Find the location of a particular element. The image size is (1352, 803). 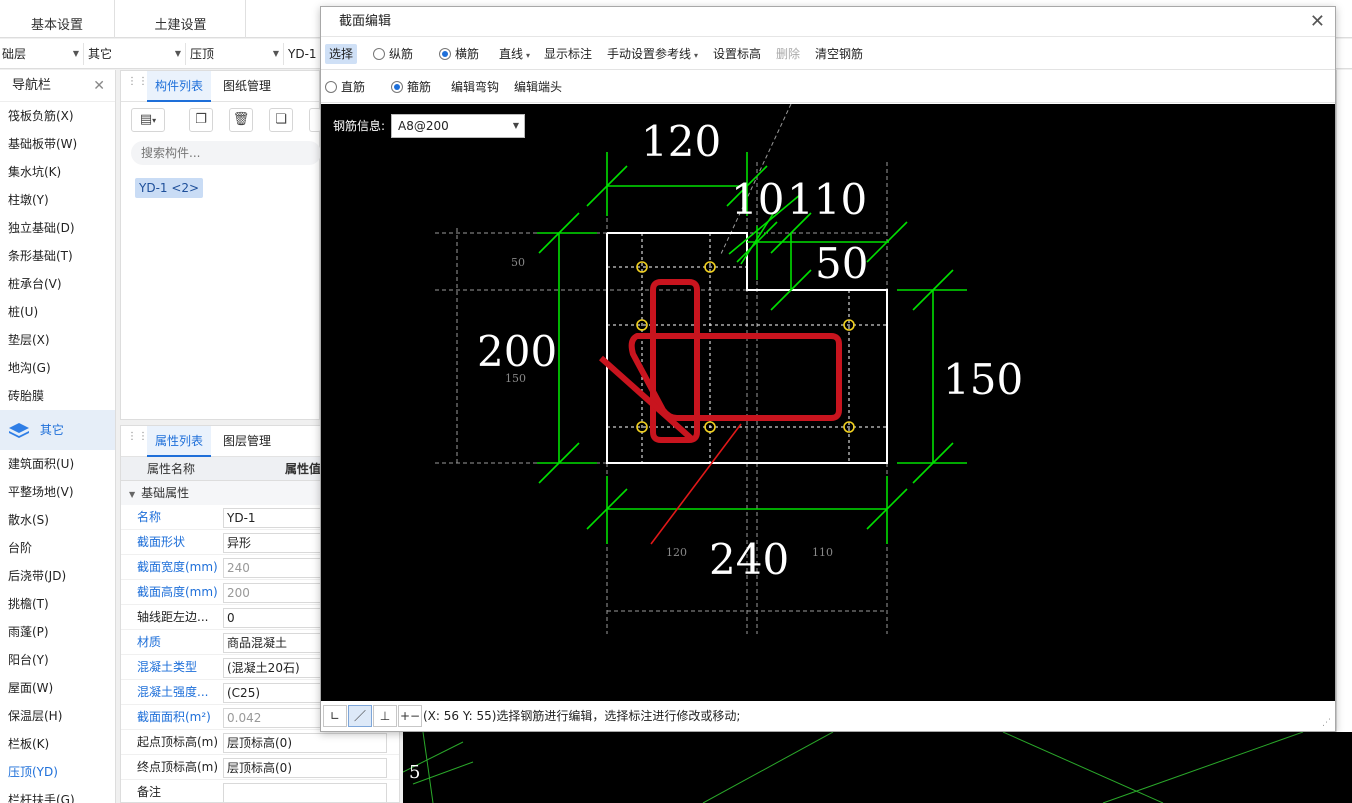

type-dropdown: 压顶 ▼ is located at coordinates (236, 54).